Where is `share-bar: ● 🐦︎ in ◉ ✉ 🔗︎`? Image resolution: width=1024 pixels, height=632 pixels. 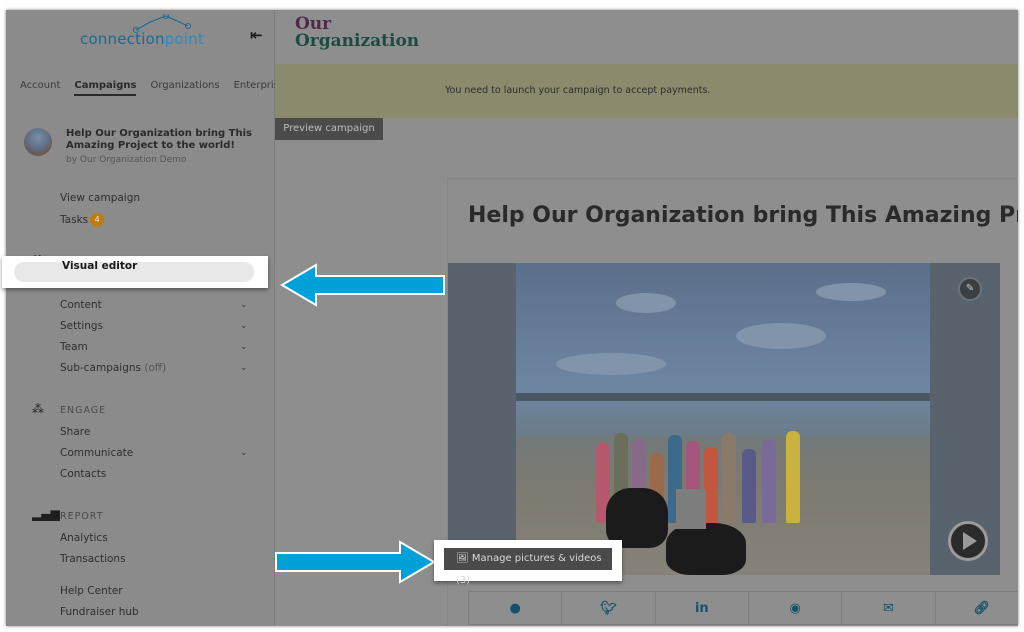
share-bar: ● 🐦︎ in ◉ ✉ 🔗︎ is located at coordinates (743, 608).